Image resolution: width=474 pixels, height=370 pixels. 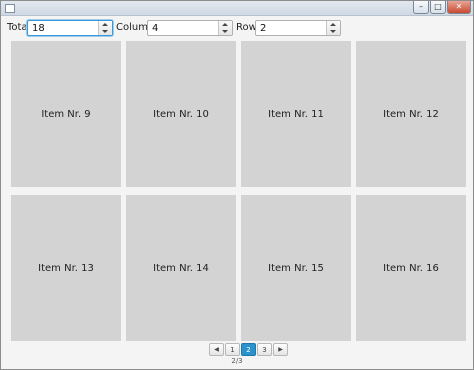 I want to click on grid-item-label: Item Nr. 11, so click(x=296, y=114).